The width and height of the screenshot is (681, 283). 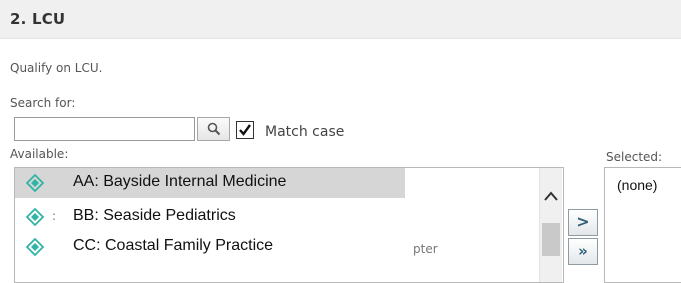 I want to click on list-item: : BB: Seaside Pediatrics, so click(x=277, y=217).